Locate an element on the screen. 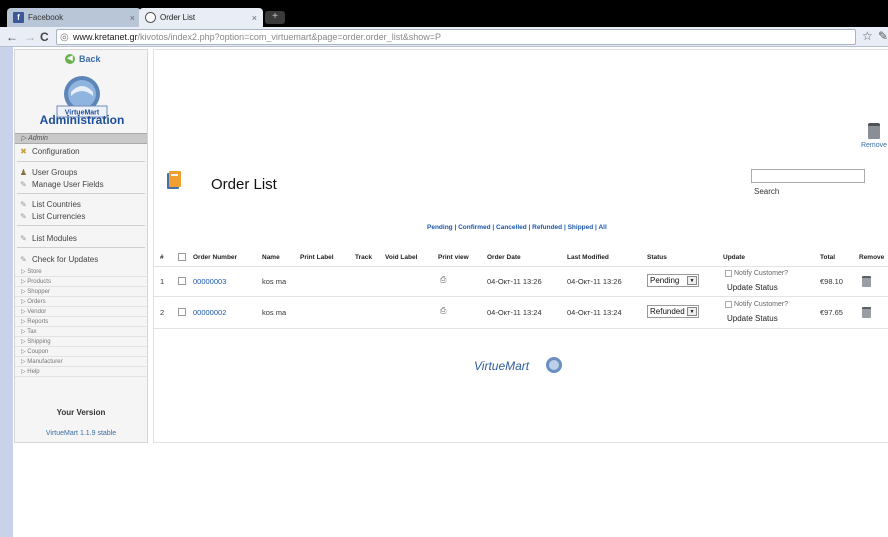 This screenshot has width=888, height=537. filter-shipped: Shipped is located at coordinates (581, 227).